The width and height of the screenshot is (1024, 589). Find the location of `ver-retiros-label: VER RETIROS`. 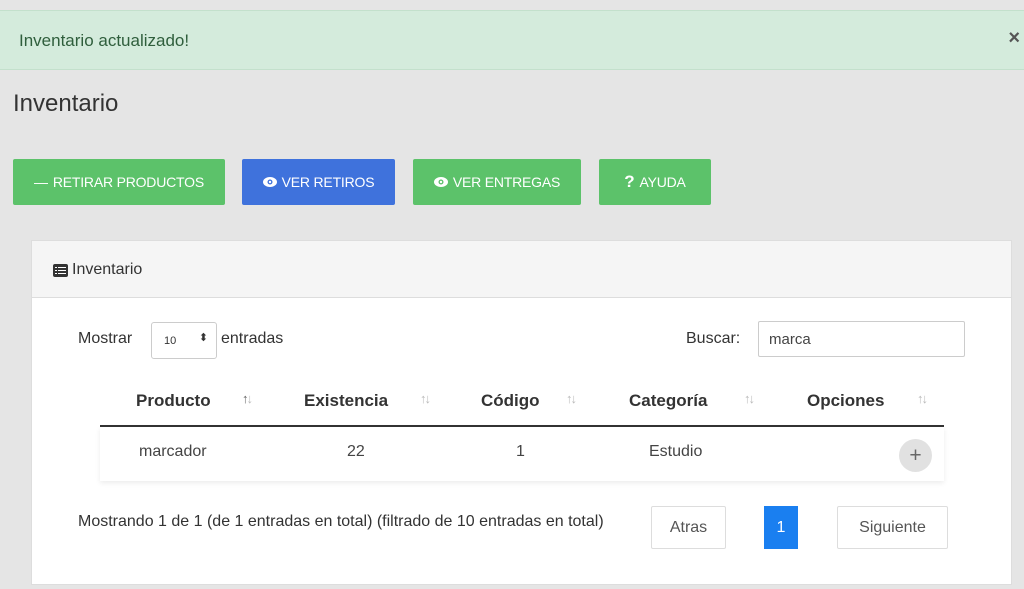

ver-retiros-label: VER RETIROS is located at coordinates (328, 182).